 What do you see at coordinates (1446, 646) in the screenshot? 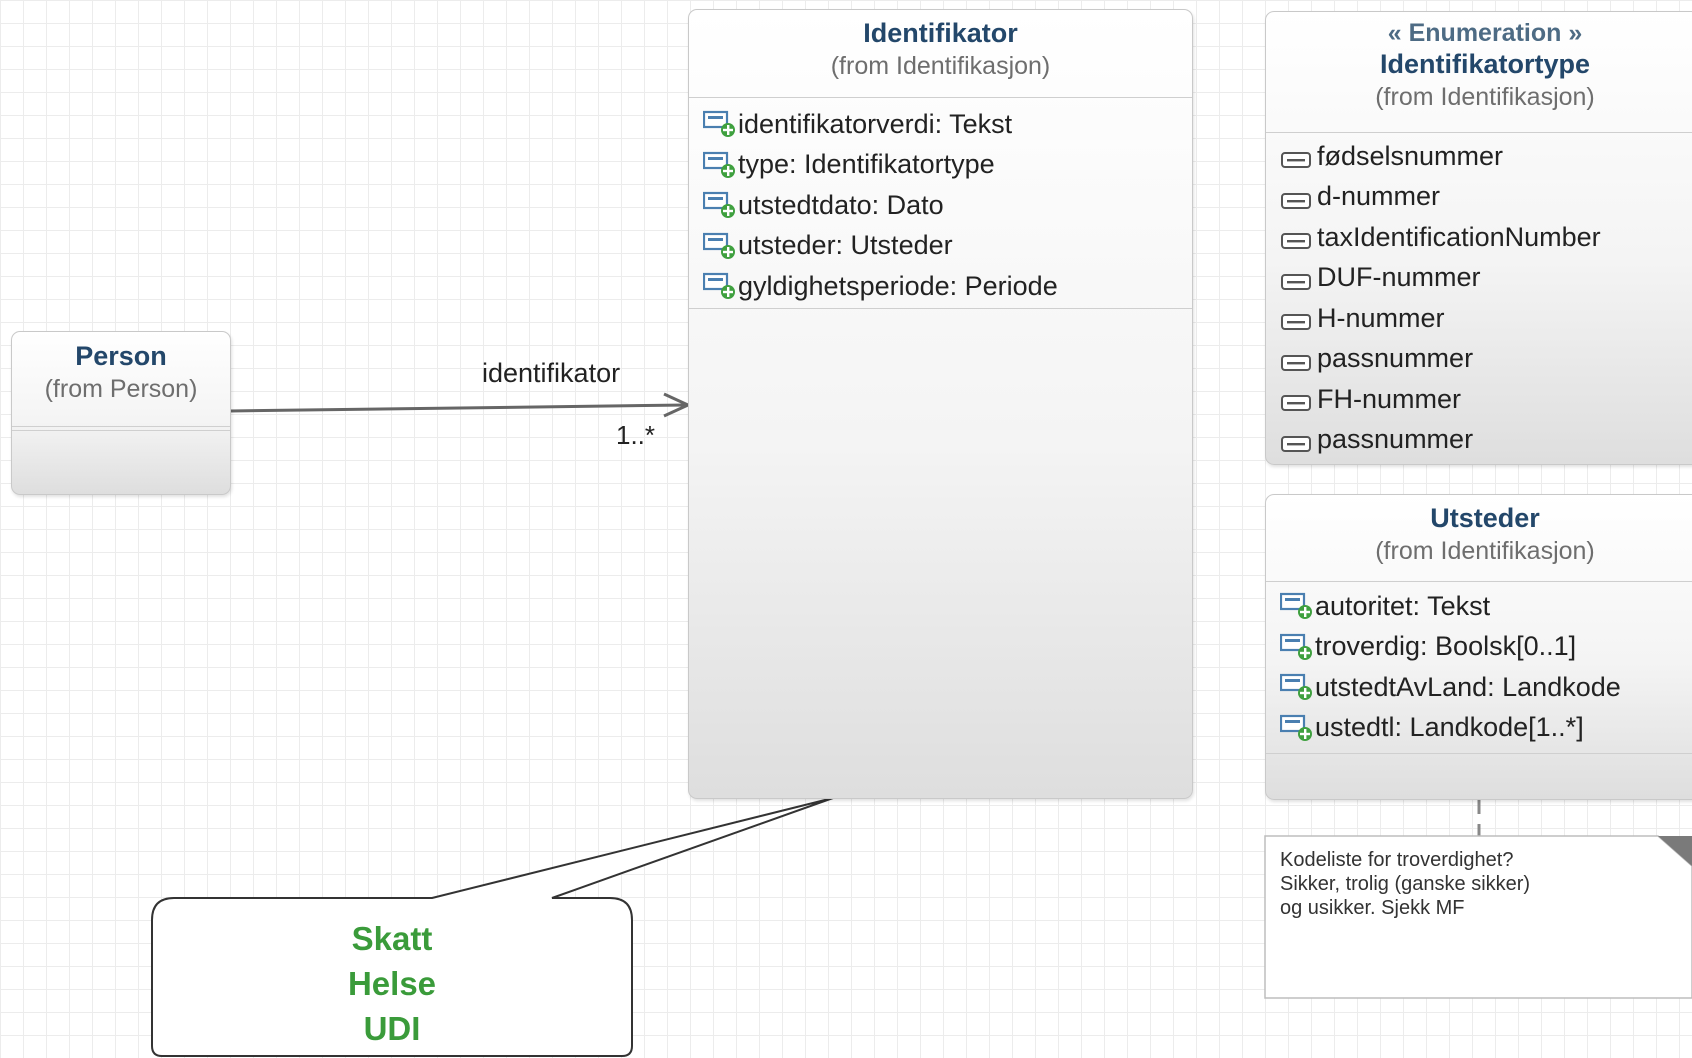
I see `attribute-text: troverdig: Boolsk[0..1]` at bounding box center [1446, 646].